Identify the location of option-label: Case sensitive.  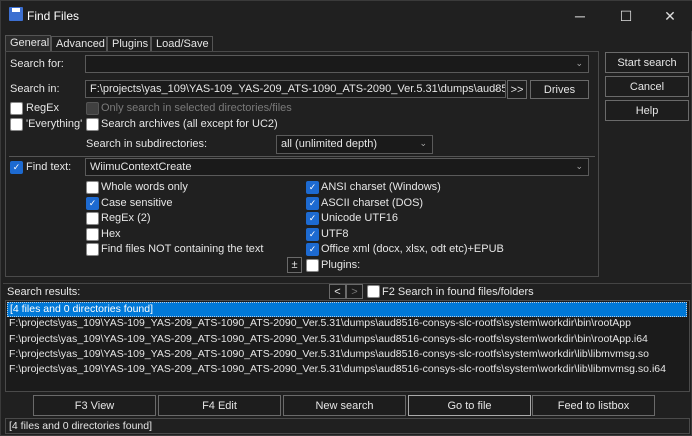
(137, 203).